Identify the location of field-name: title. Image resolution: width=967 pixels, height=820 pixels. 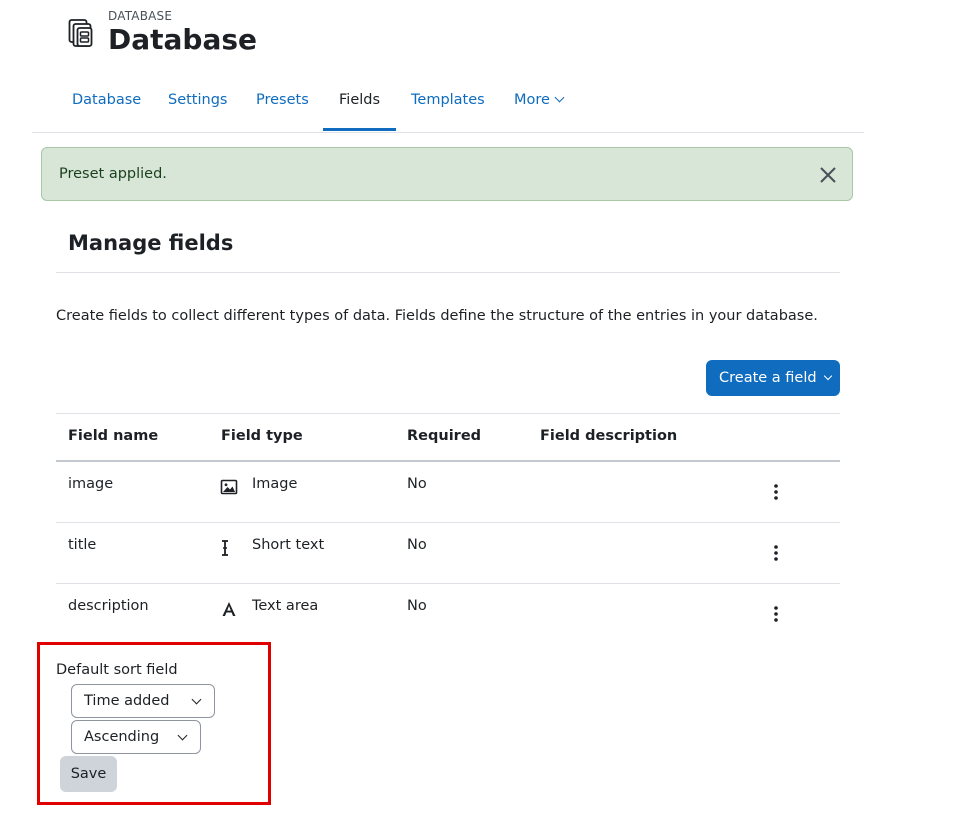
(82, 545).